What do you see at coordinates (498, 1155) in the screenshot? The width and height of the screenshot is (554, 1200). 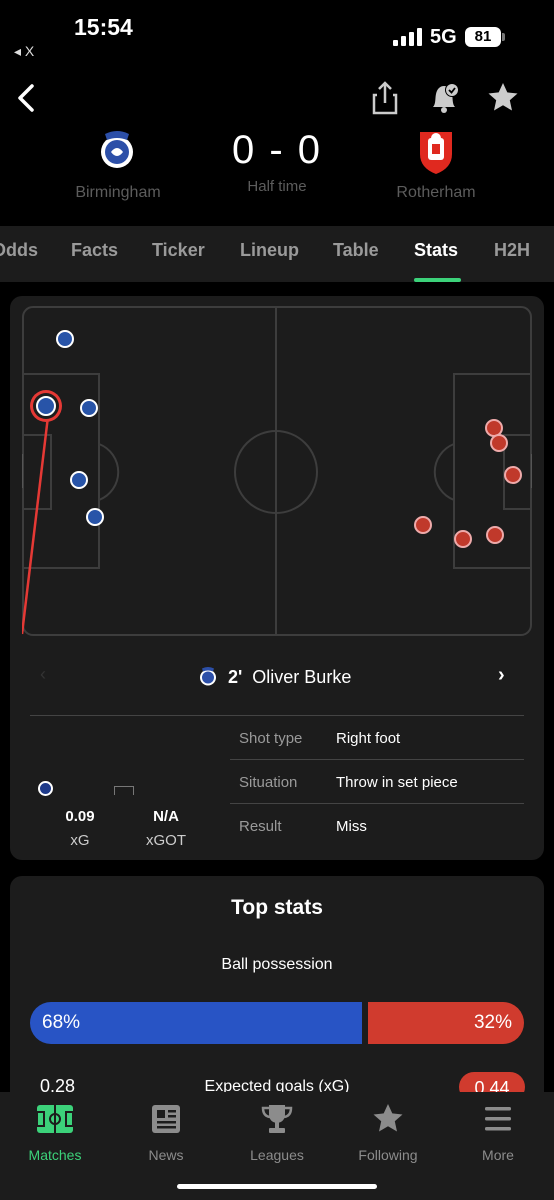 I see `nav-label: More` at bounding box center [498, 1155].